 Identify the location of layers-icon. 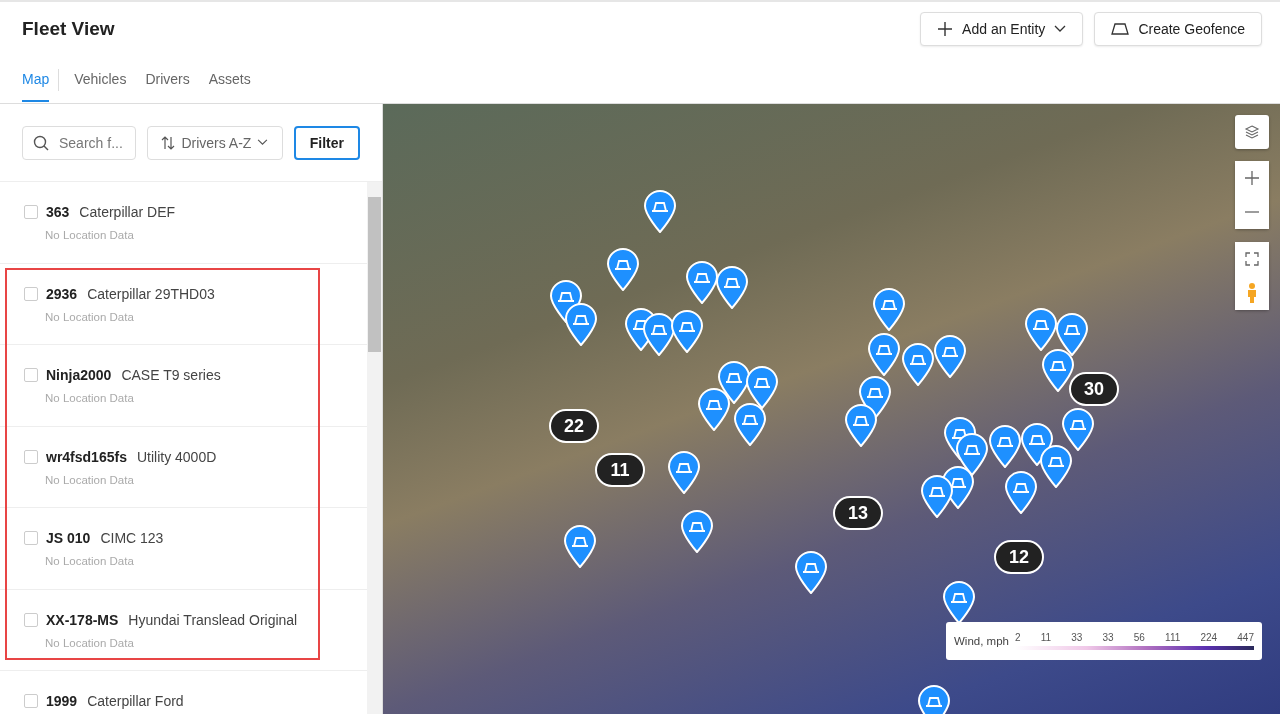
(1252, 132).